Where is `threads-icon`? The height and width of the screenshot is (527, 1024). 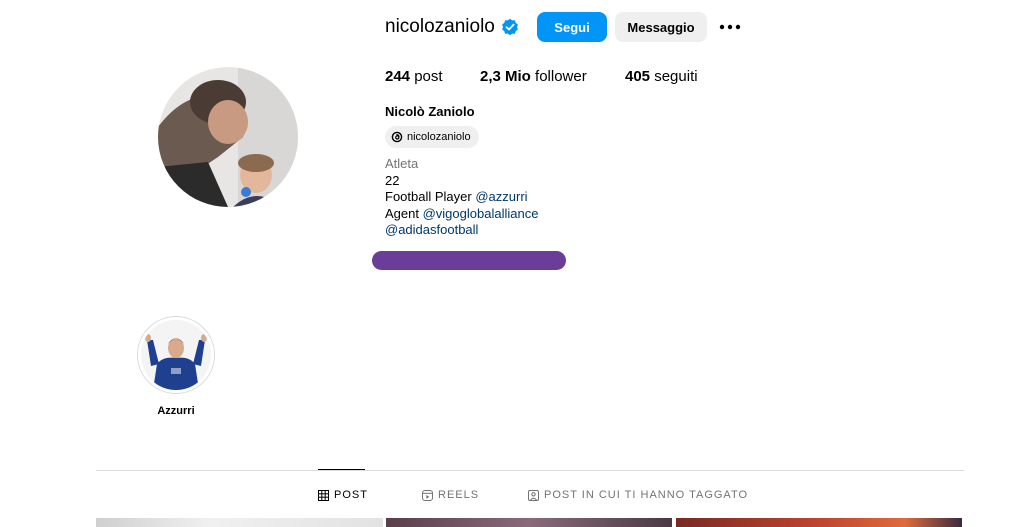
threads-icon is located at coordinates (397, 137).